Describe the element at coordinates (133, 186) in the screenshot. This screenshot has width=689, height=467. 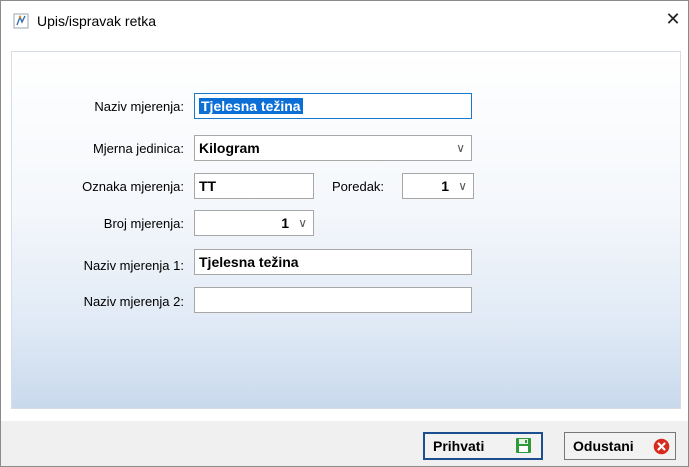
I see `oznaka-mjerenja-label: Oznaka mjerenja:` at that location.